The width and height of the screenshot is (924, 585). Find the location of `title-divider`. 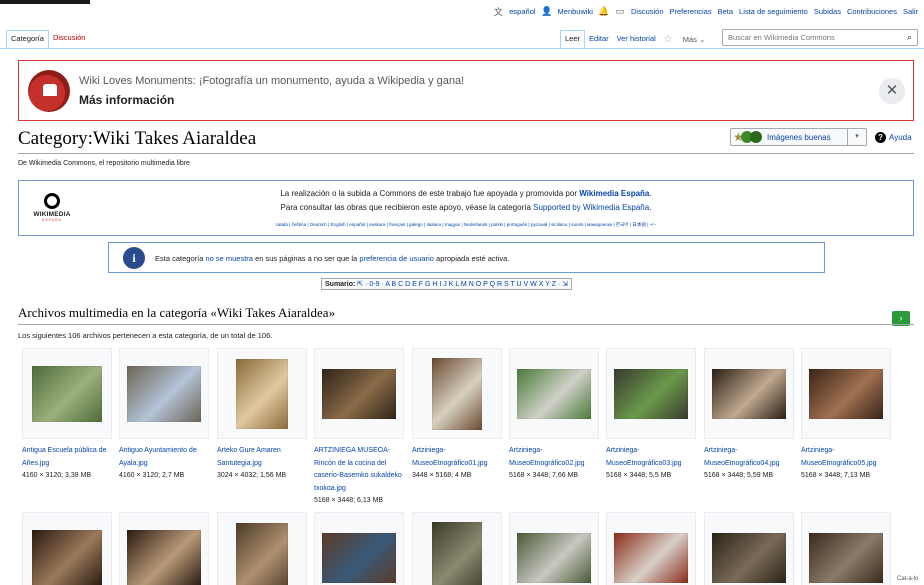

title-divider is located at coordinates (466, 153).